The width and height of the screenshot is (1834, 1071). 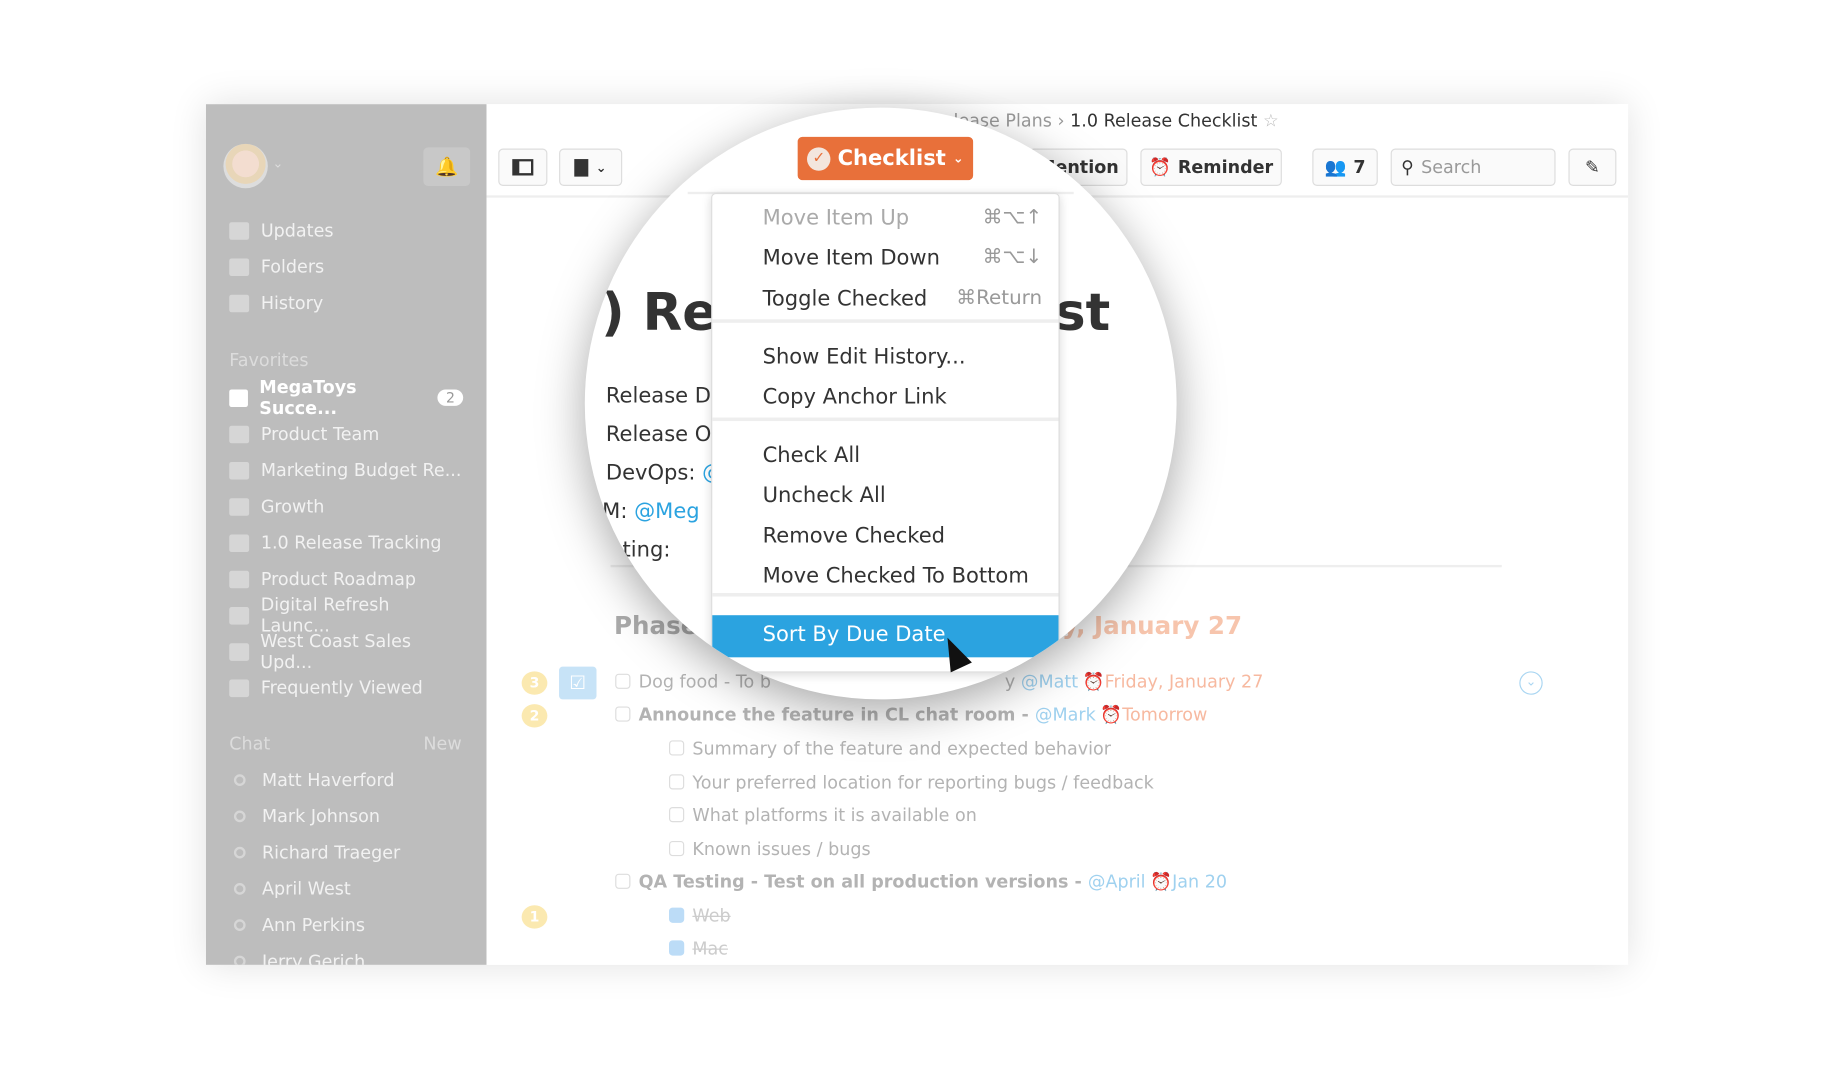 I want to click on menu-item-move-item-down: Move Item Down, so click(x=851, y=258).